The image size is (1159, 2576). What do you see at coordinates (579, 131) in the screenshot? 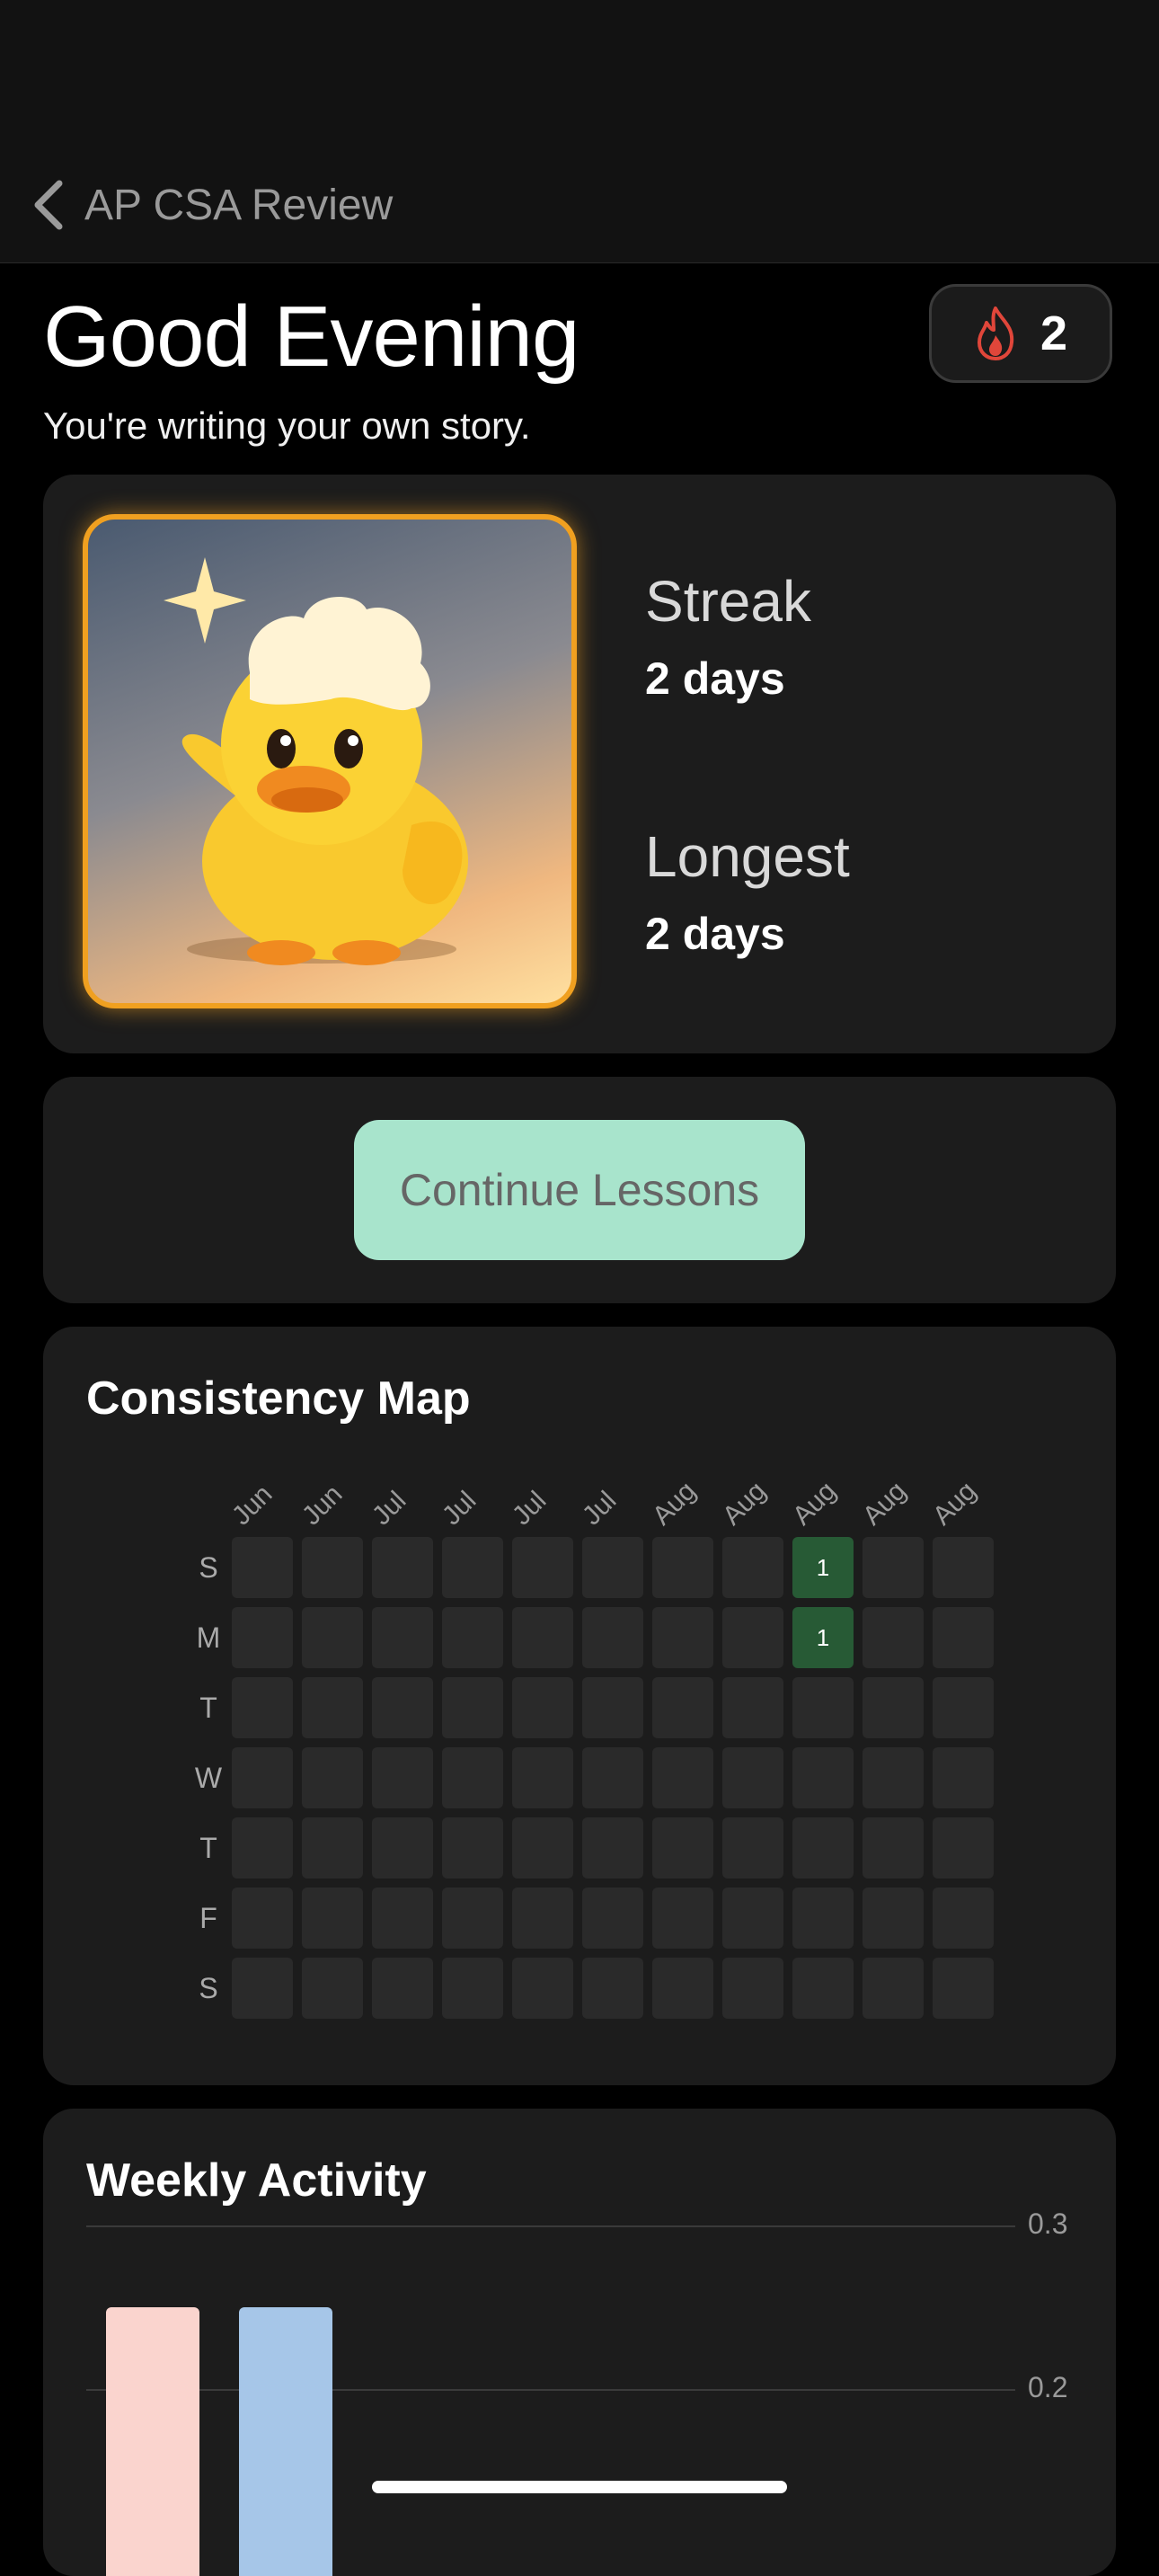
I see `top-nav-bar: AP CSA Review` at bounding box center [579, 131].